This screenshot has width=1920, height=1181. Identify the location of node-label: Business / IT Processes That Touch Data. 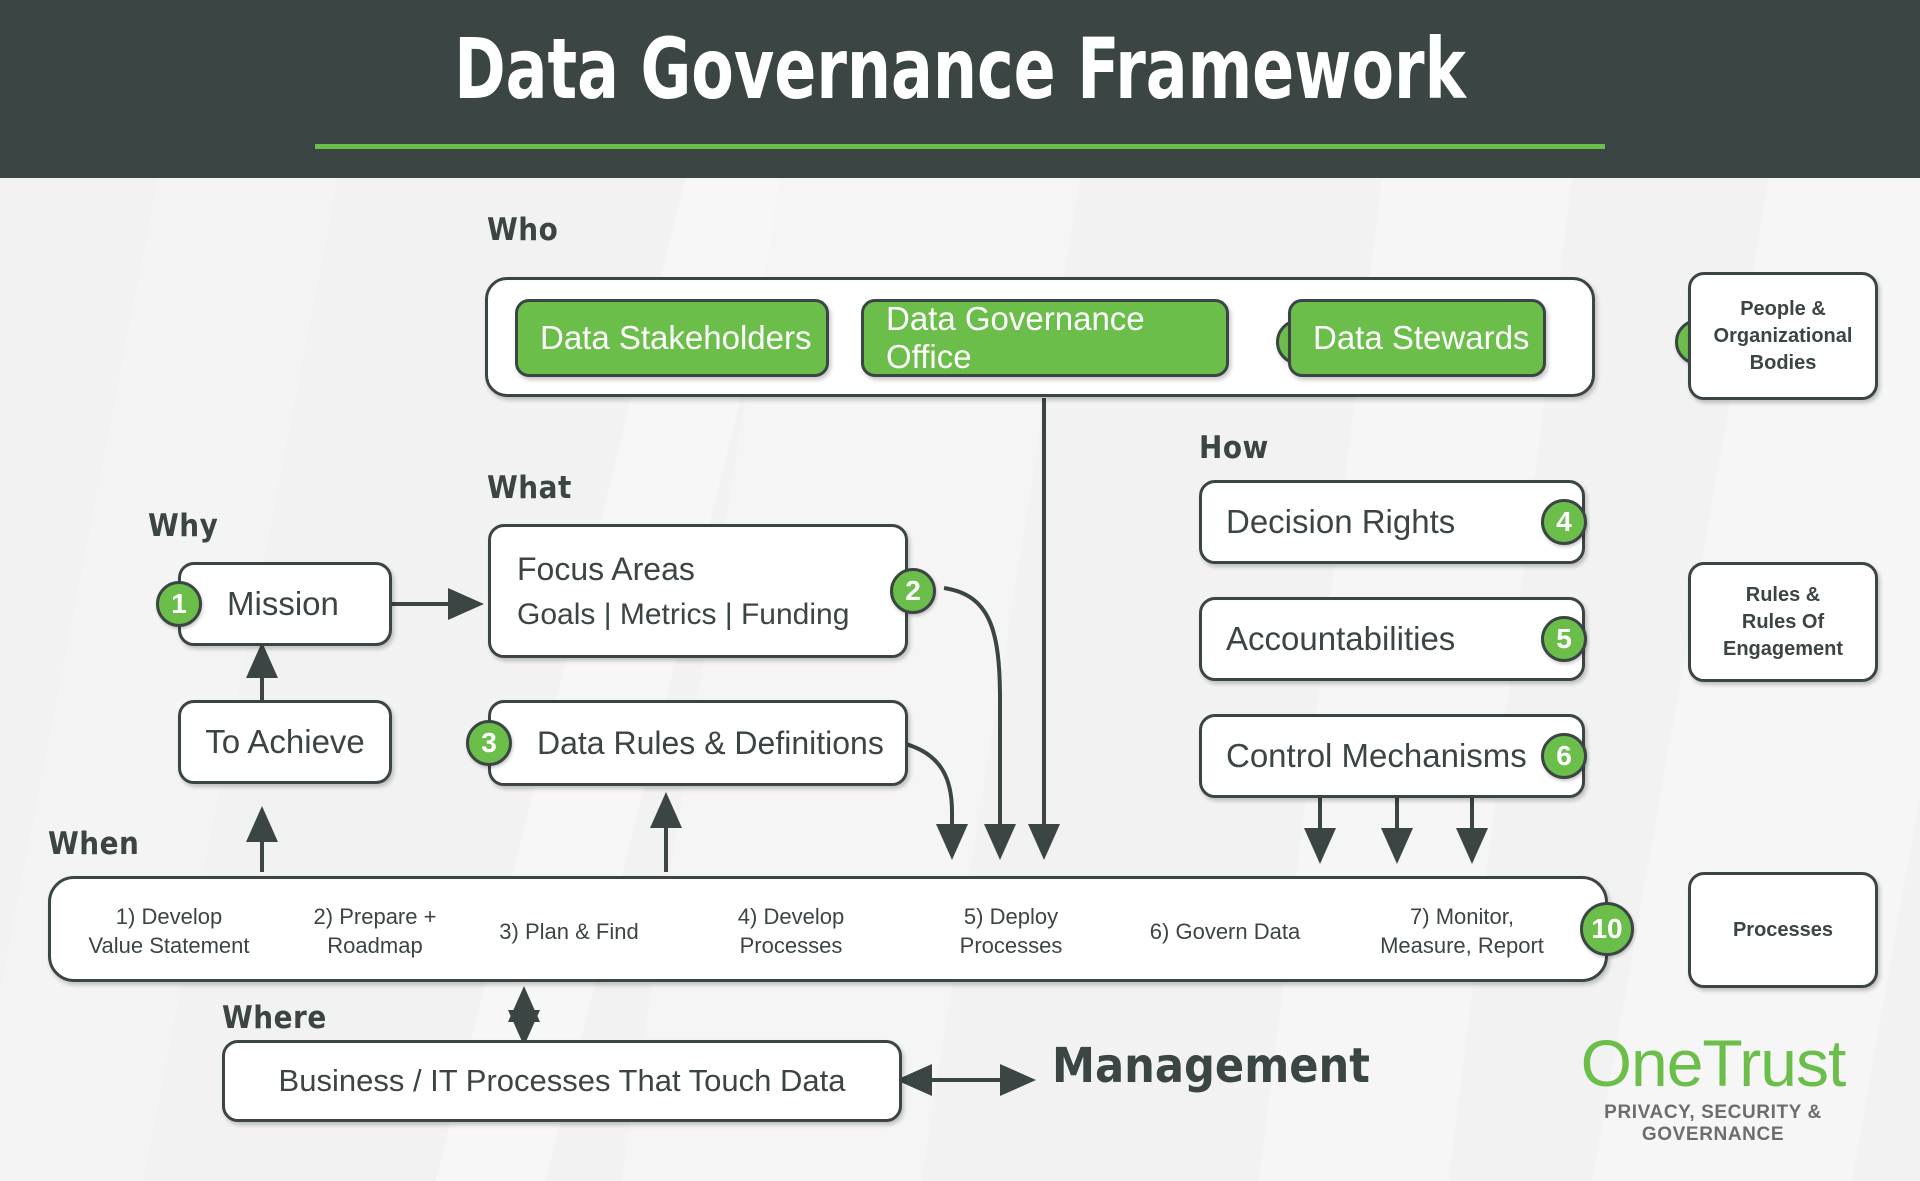
(562, 1080).